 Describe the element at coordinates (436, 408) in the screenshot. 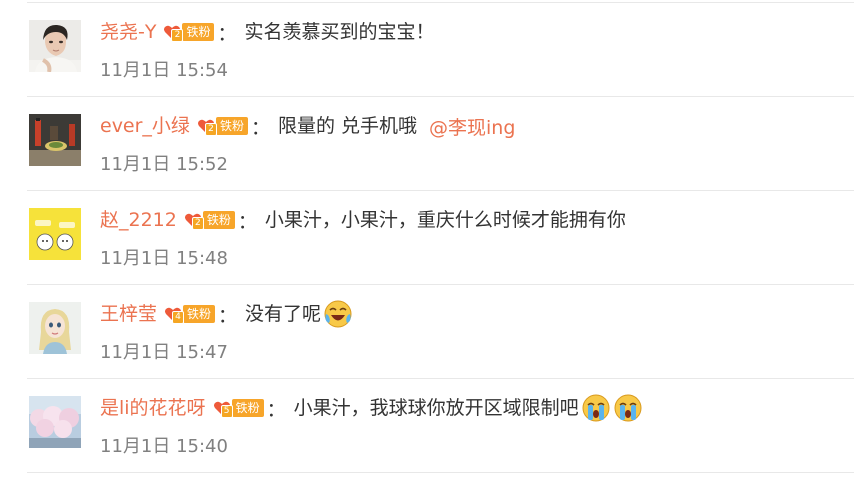

I see `comment-text: 小果汁，我球球你放开区域限制吧` at that location.